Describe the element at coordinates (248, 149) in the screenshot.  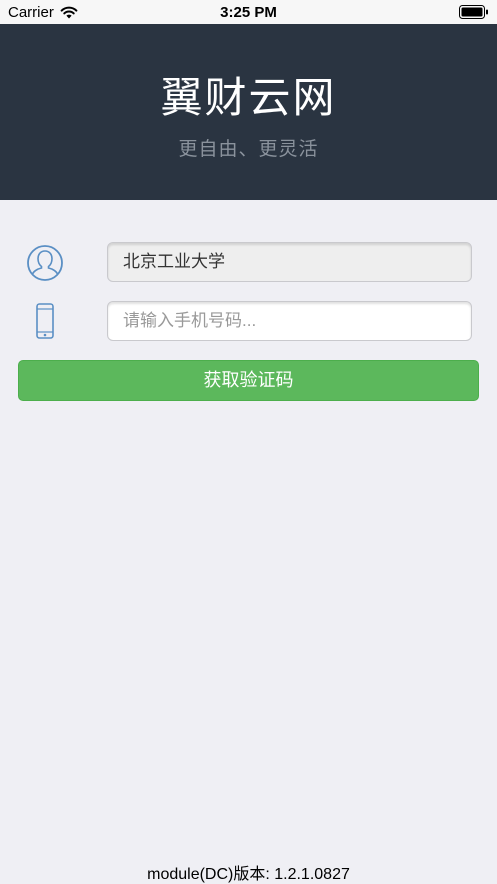
I see `app-subtitle: 更自由、更灵活` at that location.